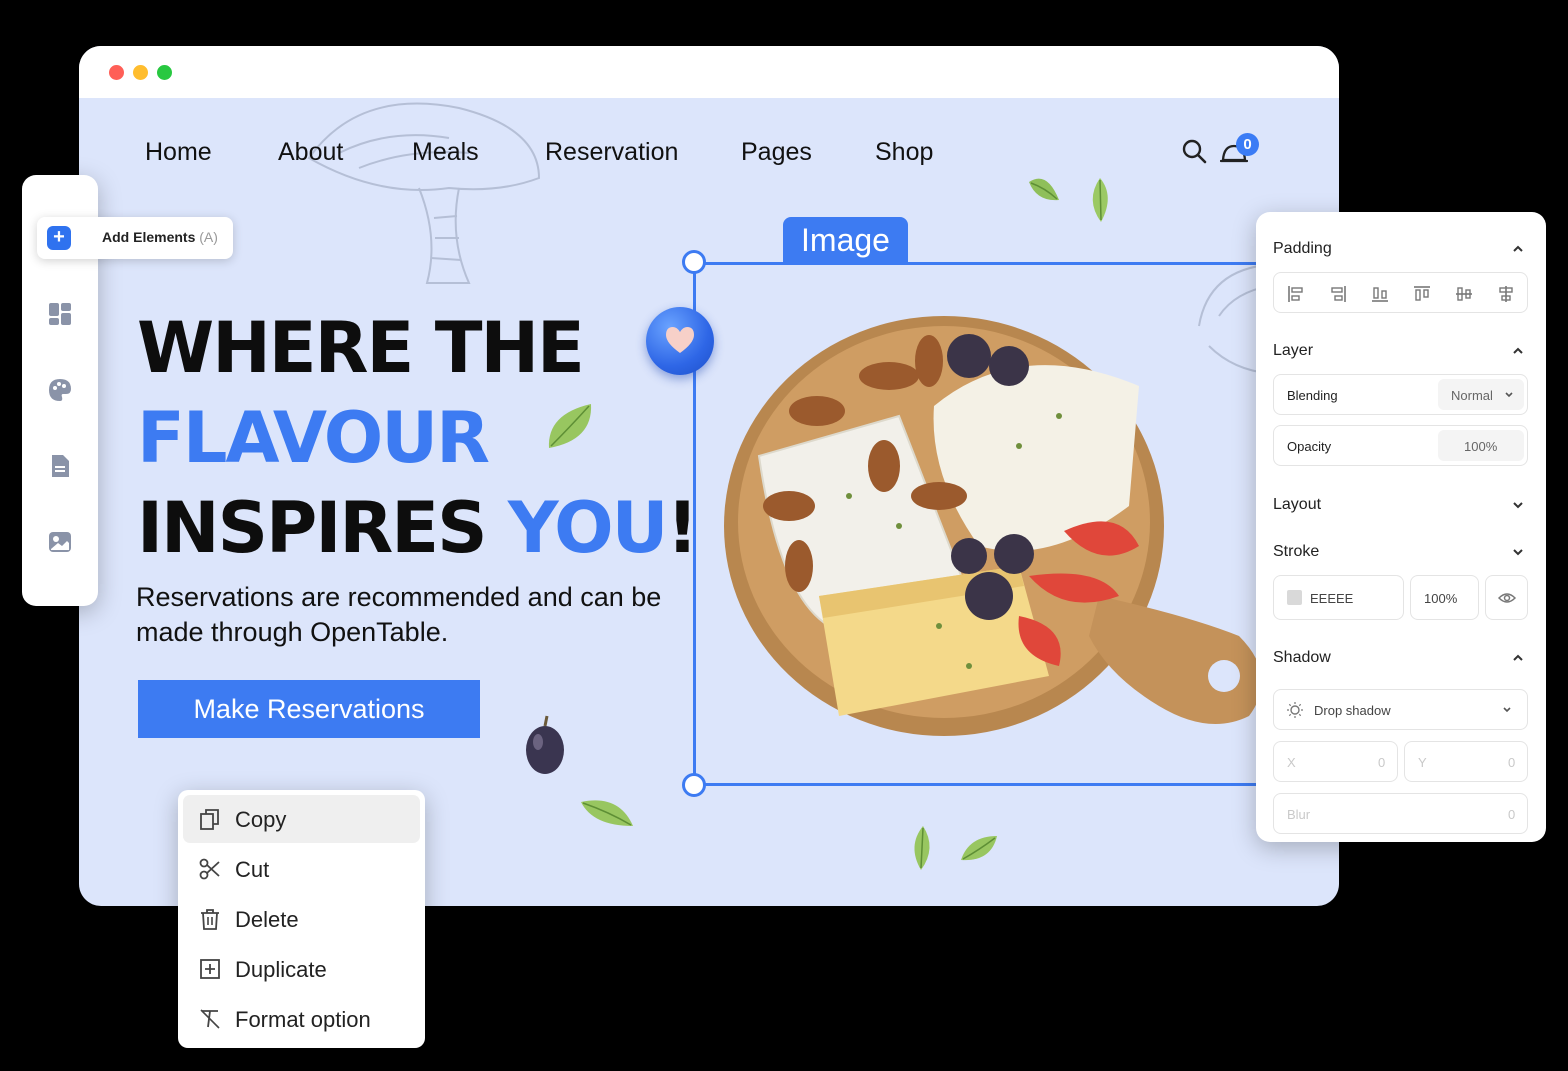 Image resolution: width=1568 pixels, height=1071 pixels. Describe the element at coordinates (301, 869) in the screenshot. I see `menu-item-cut: Cut` at that location.